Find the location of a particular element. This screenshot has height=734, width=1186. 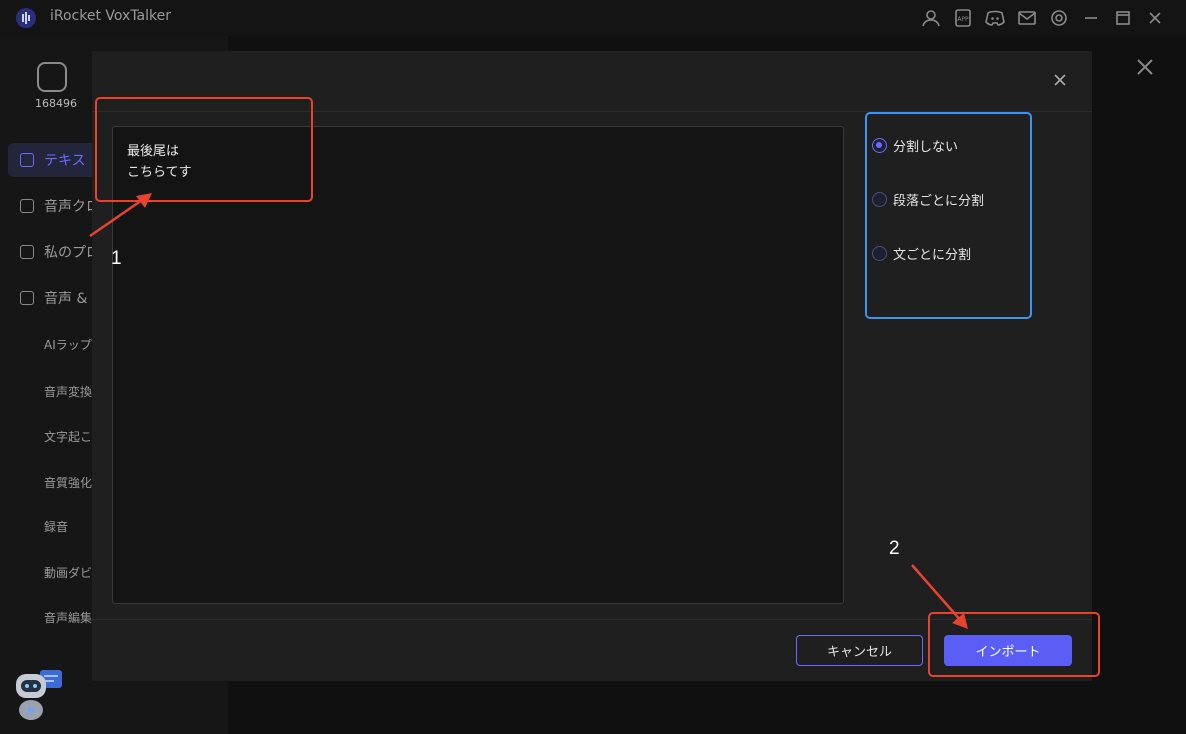

maximize-icon is located at coordinates (1123, 18).